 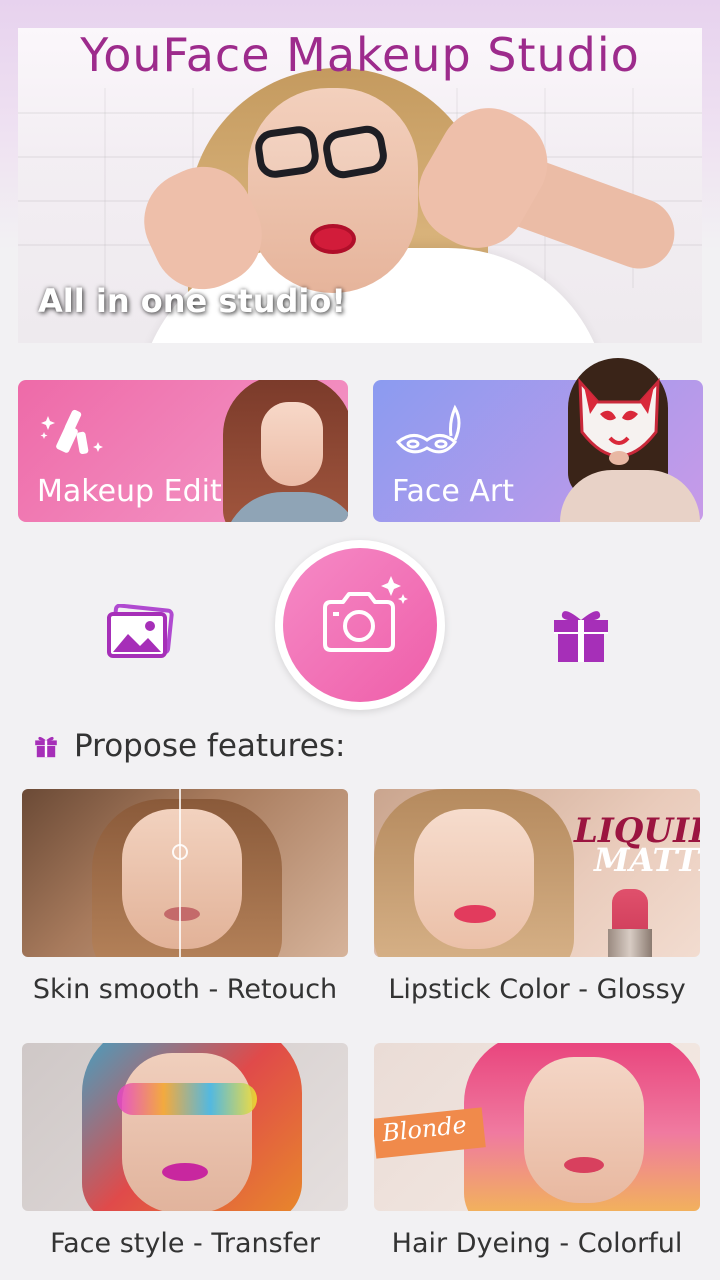 What do you see at coordinates (292, 444) in the screenshot?
I see `makeup-model-face` at bounding box center [292, 444].